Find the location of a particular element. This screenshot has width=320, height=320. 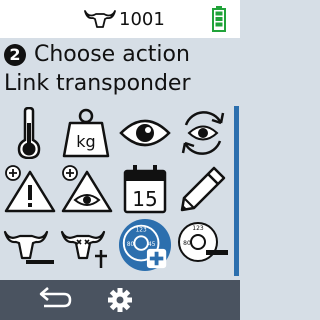

eye-recheck-icon is located at coordinates (203, 133).